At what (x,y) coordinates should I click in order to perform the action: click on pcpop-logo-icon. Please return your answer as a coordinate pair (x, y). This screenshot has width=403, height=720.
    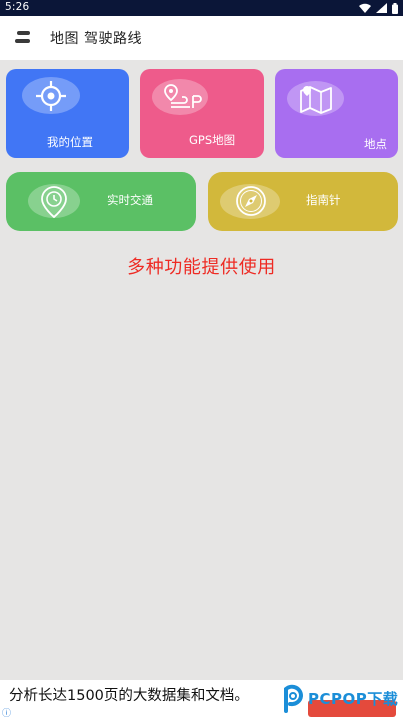
    Looking at the image, I should click on (293, 698).